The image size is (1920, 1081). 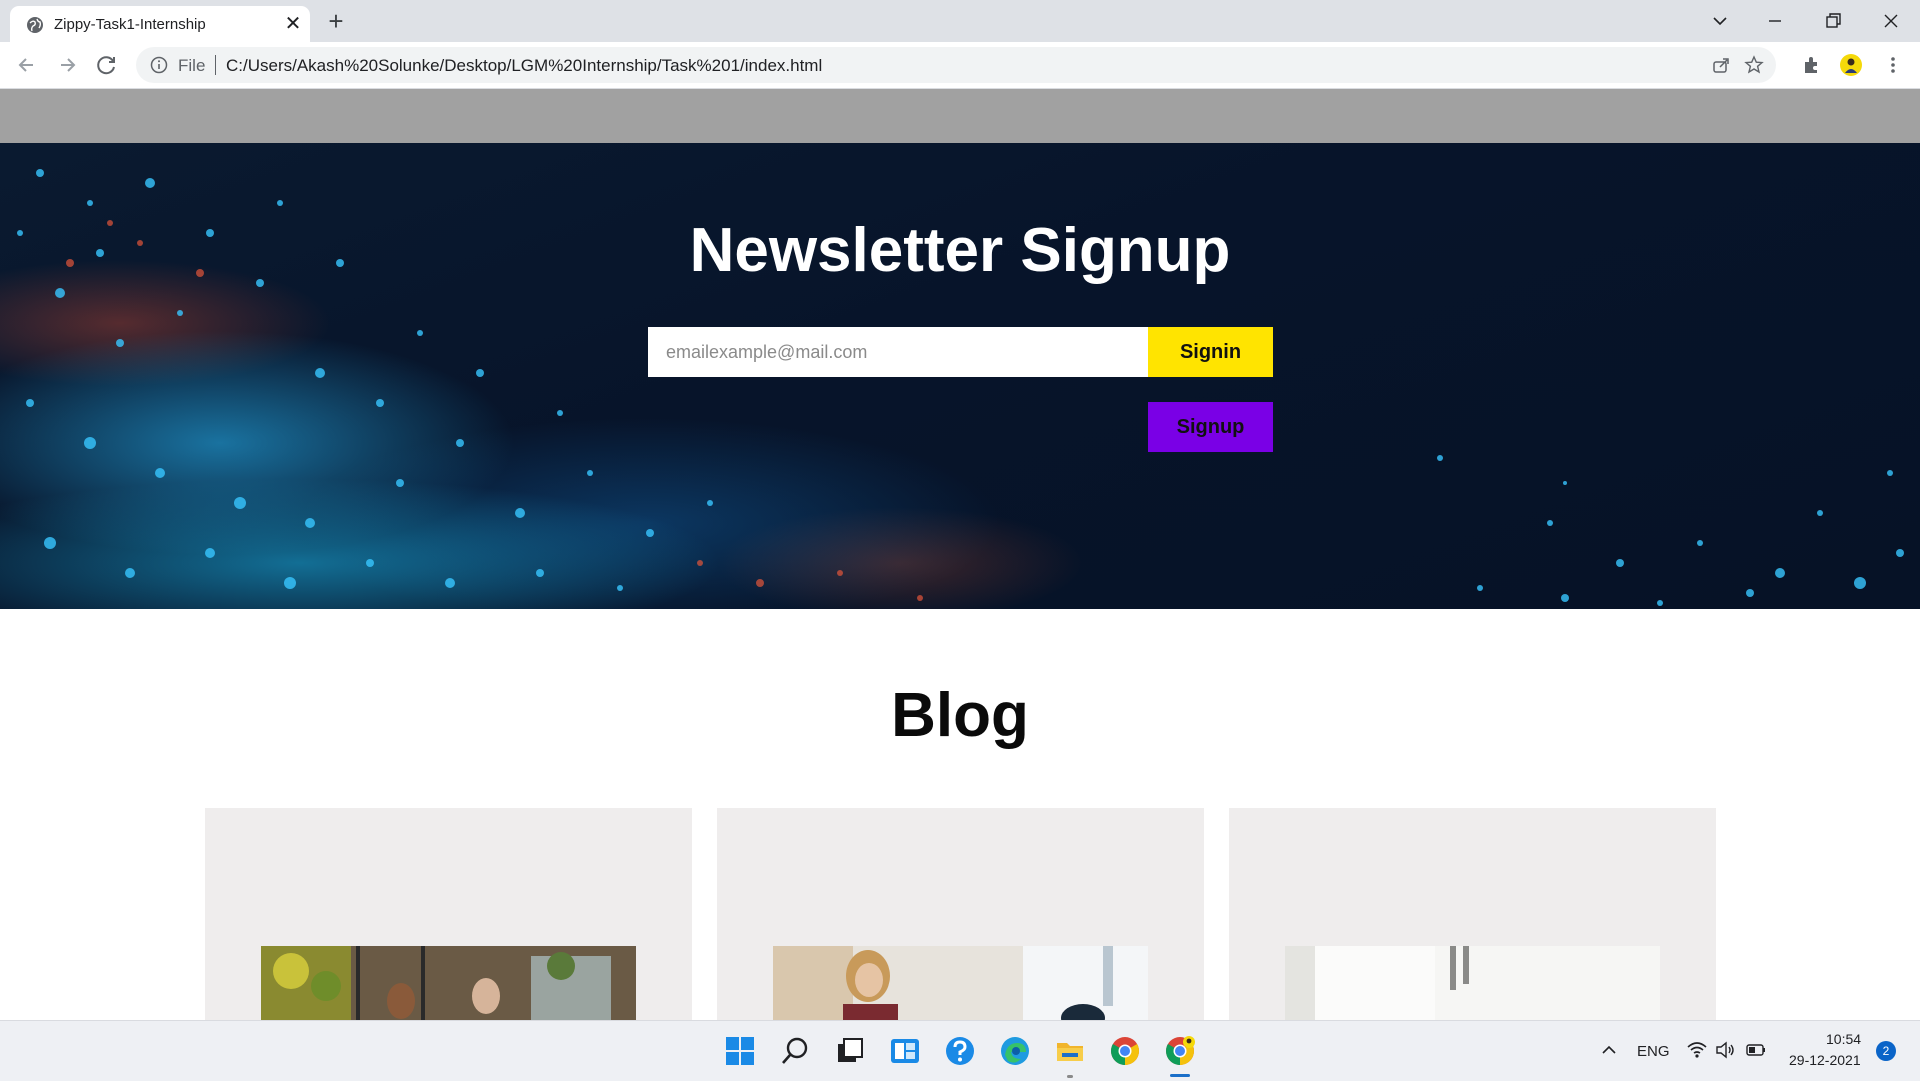 I want to click on tab-title: Zippy-Task1-Internship, so click(x=130, y=24).